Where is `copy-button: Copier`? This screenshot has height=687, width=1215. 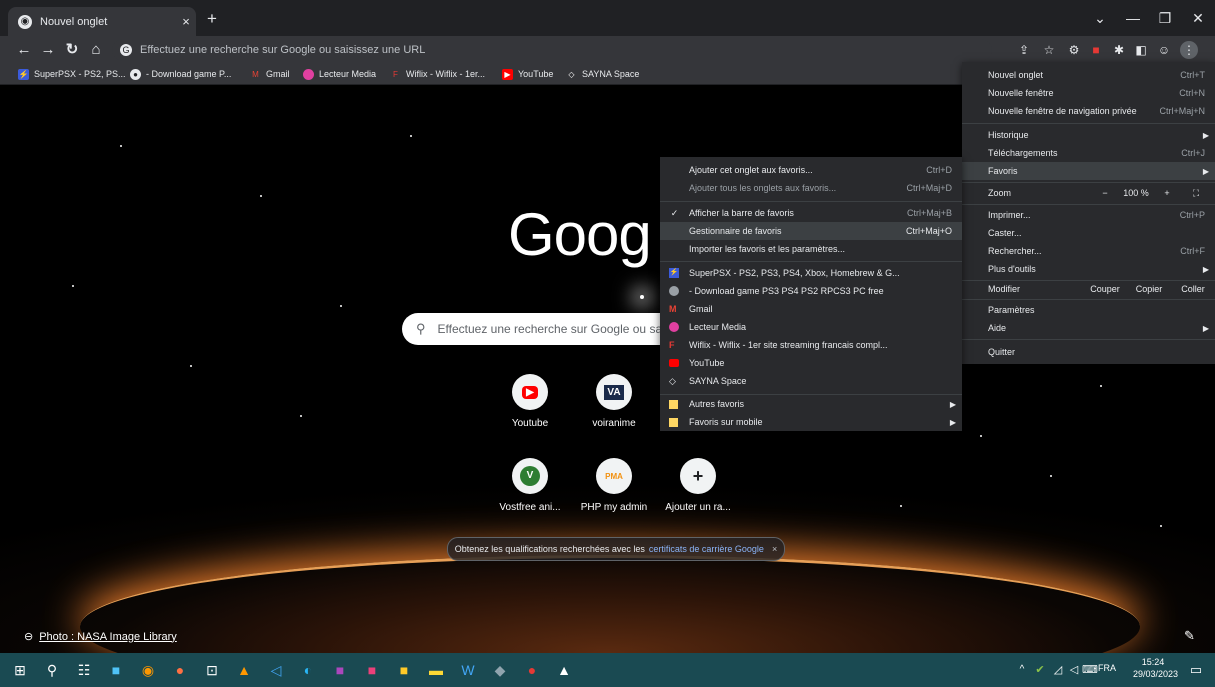
copy-button: Copier is located at coordinates (1149, 289).